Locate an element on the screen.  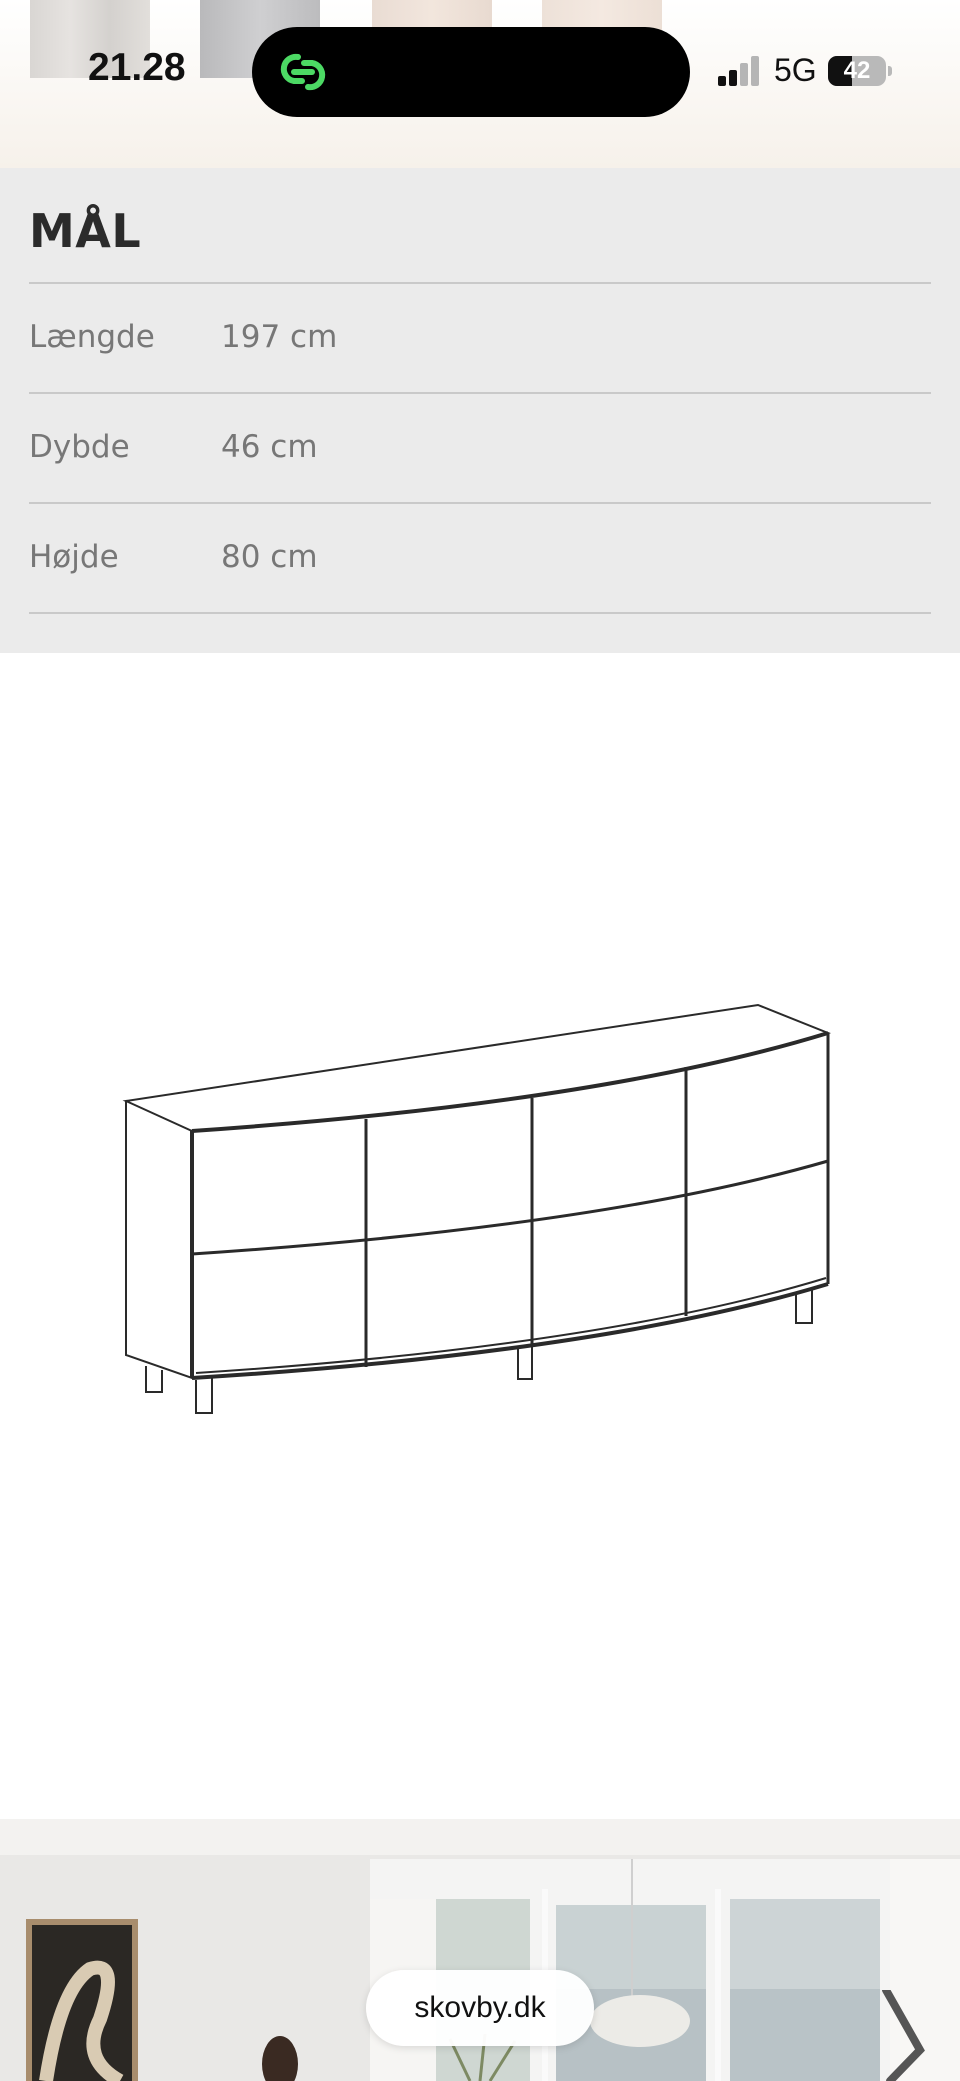
dimension-label-depth: Dybde is located at coordinates (79, 447).